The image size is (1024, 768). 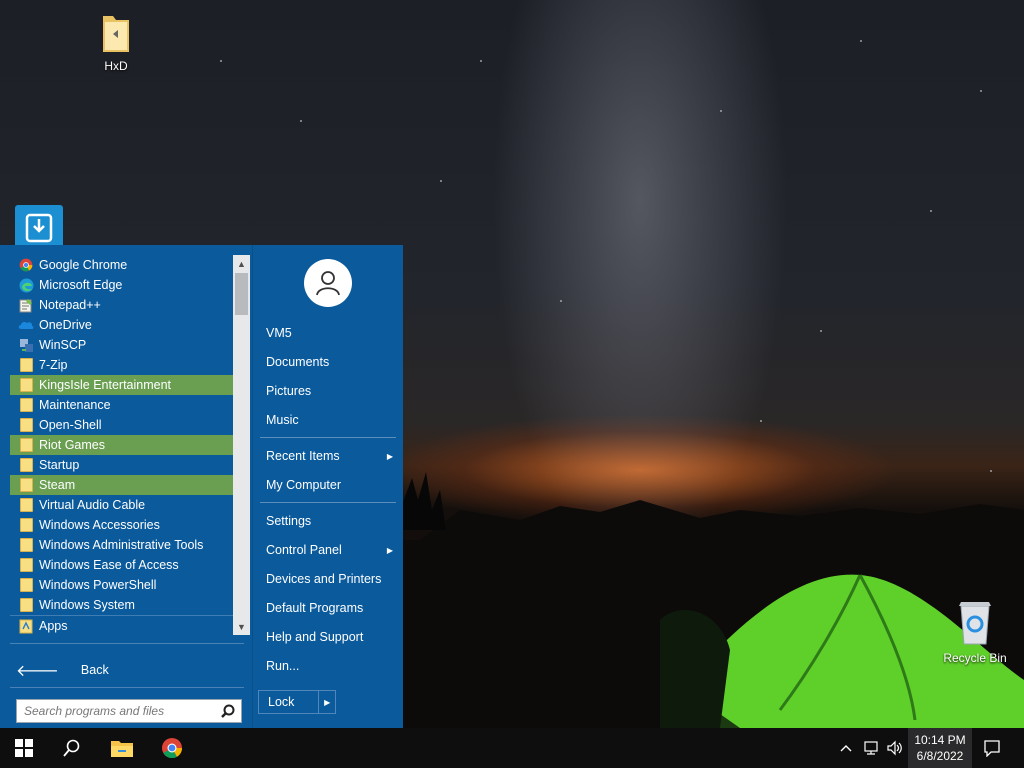 I want to click on program-label: 7-Zip, so click(x=53, y=365).